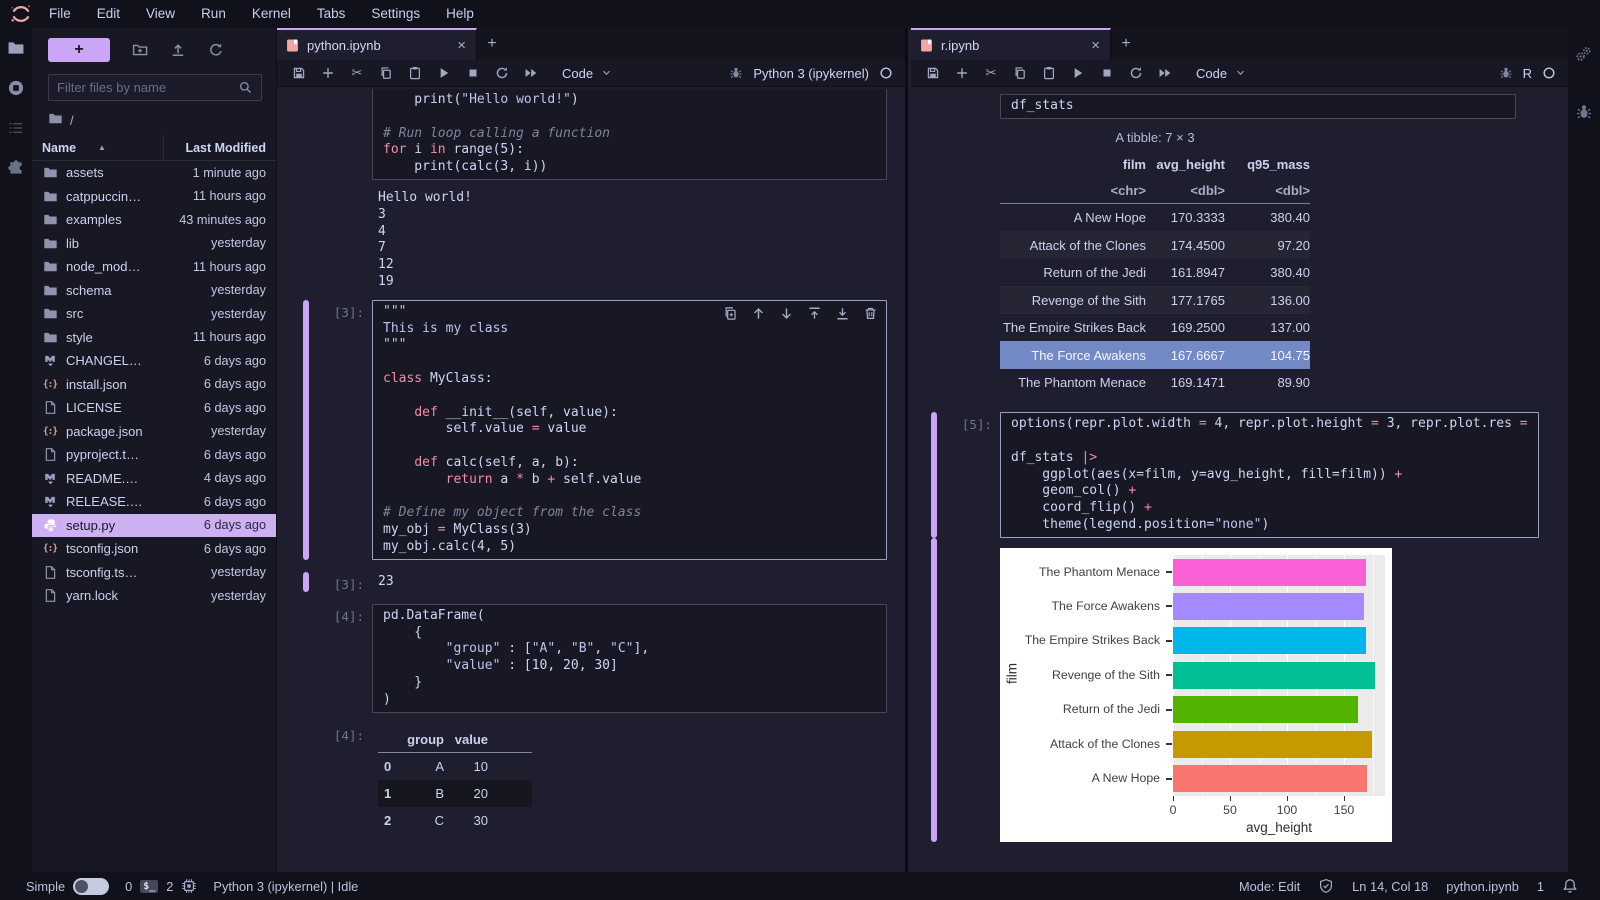 Image resolution: width=1600 pixels, height=900 pixels. I want to click on breadcrumb: /, so click(154, 118).